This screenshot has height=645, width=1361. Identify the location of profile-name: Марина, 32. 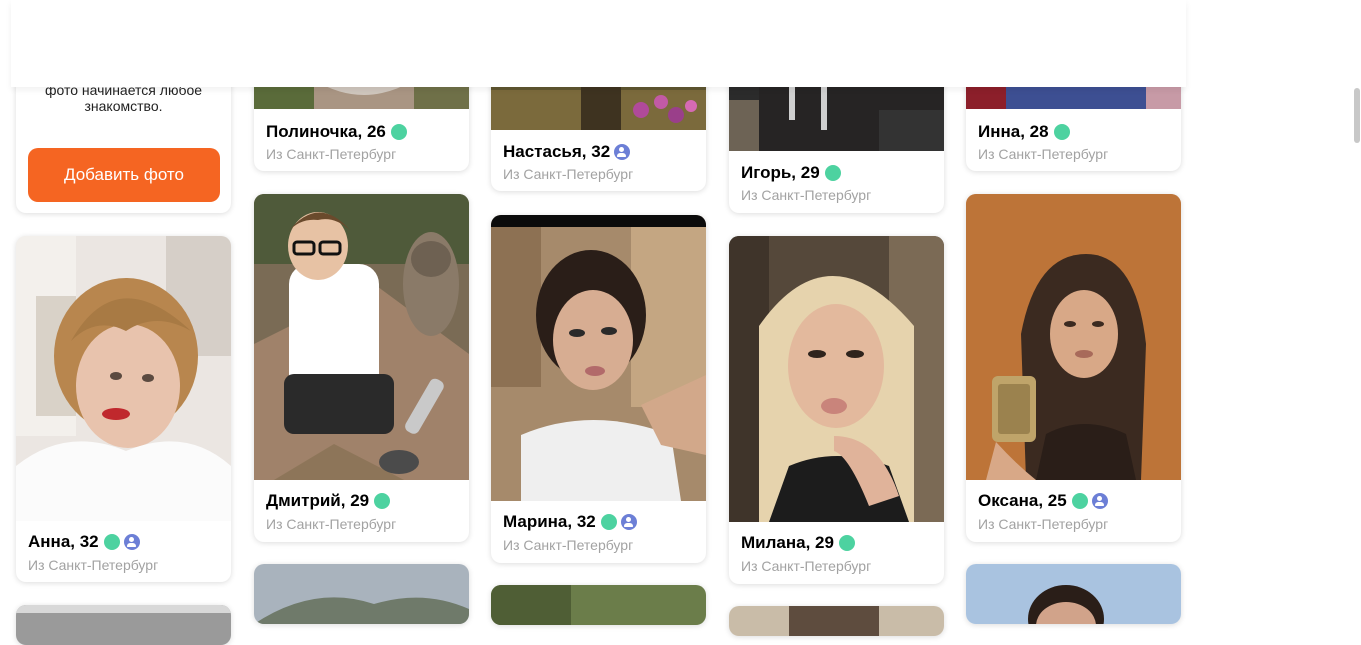
(570, 522).